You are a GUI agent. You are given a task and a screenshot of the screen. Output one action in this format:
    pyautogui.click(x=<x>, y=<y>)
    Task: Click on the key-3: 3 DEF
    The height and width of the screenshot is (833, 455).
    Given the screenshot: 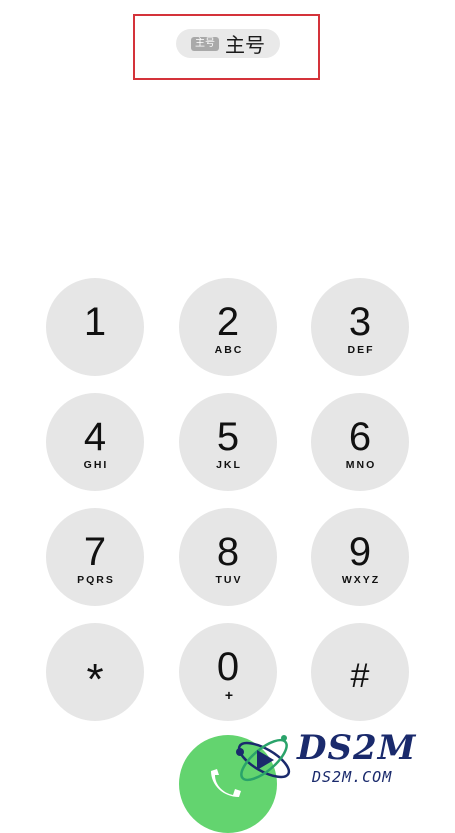 What is the action you would take?
    pyautogui.click(x=360, y=327)
    